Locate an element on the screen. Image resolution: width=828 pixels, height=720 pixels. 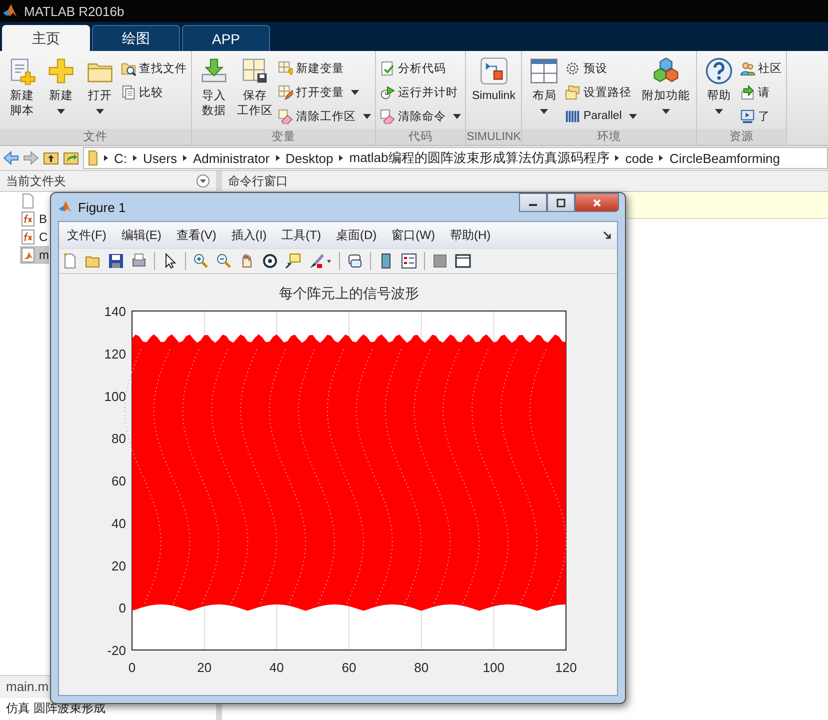
ribbon-button: 新建 is located at coordinates (61, 84).